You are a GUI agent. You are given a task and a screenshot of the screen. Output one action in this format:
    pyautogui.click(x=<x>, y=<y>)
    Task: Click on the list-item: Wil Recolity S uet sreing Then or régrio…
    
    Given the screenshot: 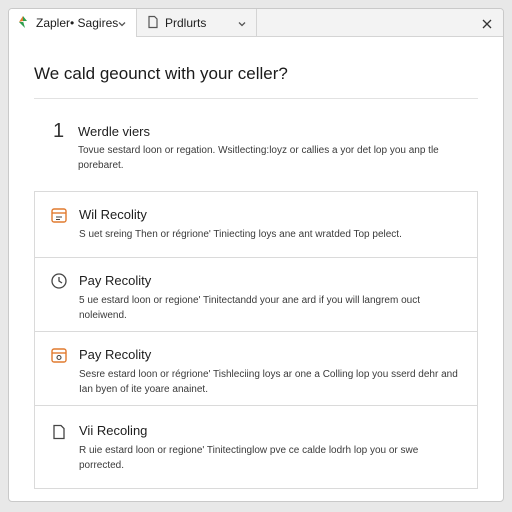 What is the action you would take?
    pyautogui.click(x=256, y=224)
    